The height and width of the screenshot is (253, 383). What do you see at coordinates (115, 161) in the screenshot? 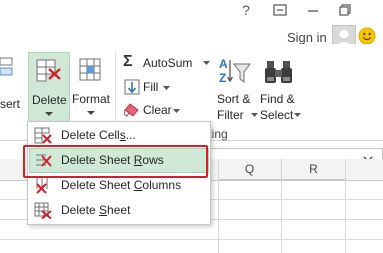
I see `highlight-annotation-box` at bounding box center [115, 161].